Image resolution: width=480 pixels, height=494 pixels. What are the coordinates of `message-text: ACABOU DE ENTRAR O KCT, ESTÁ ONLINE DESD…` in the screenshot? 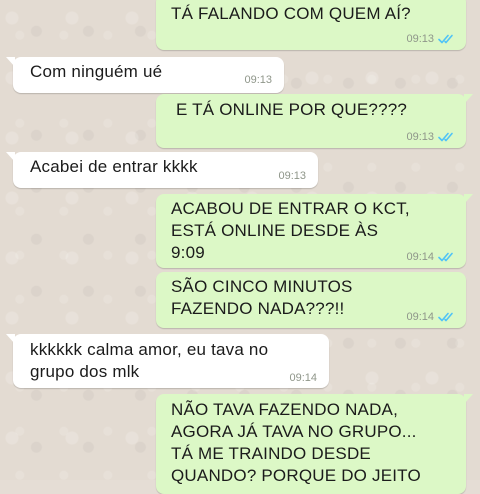 It's located at (290, 230).